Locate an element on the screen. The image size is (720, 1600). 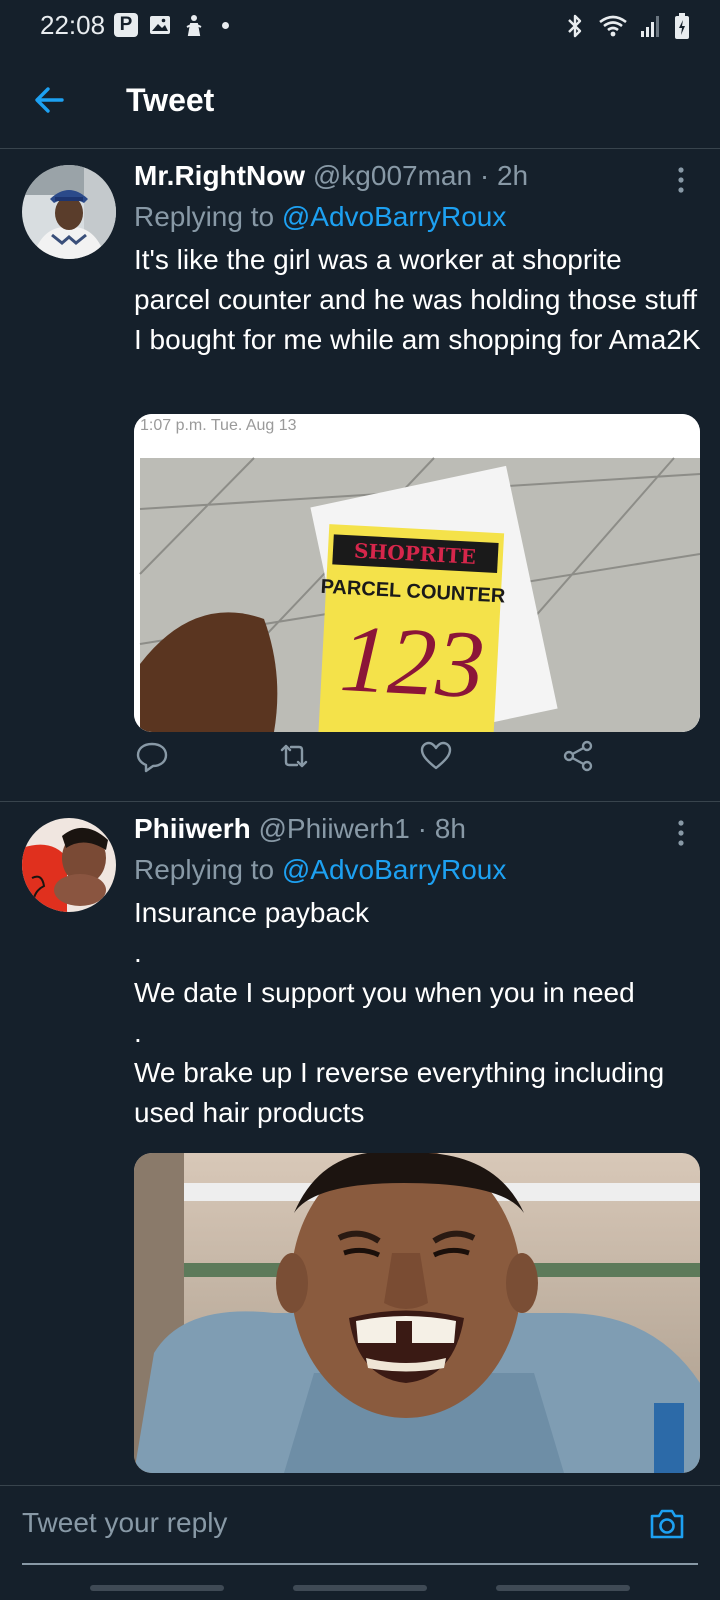
status-right-icons is located at coordinates (627, 26).